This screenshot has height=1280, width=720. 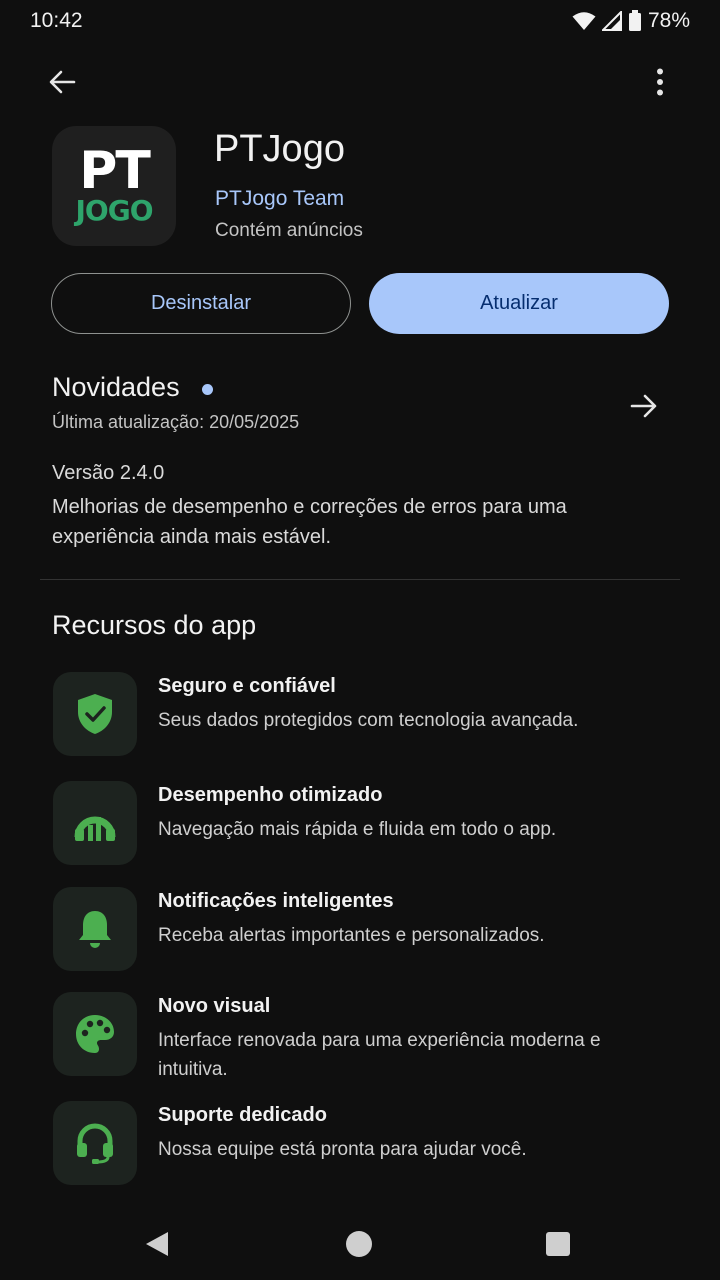 What do you see at coordinates (115, 171) in the screenshot?
I see `app-logo-text-top: PT` at bounding box center [115, 171].